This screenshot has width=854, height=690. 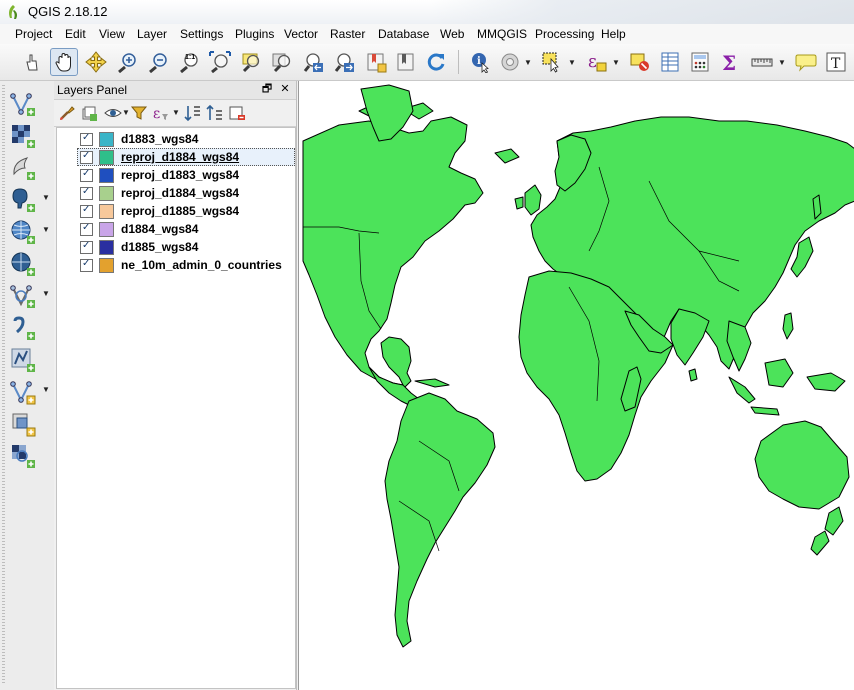 I want to click on north-america-landmass, so click(x=393, y=252).